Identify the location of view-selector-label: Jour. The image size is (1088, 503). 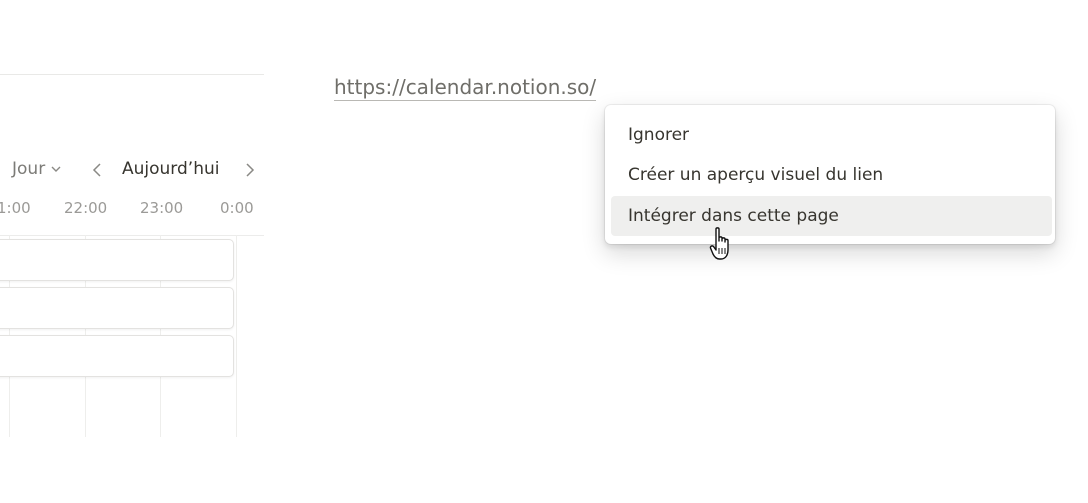
(29, 169).